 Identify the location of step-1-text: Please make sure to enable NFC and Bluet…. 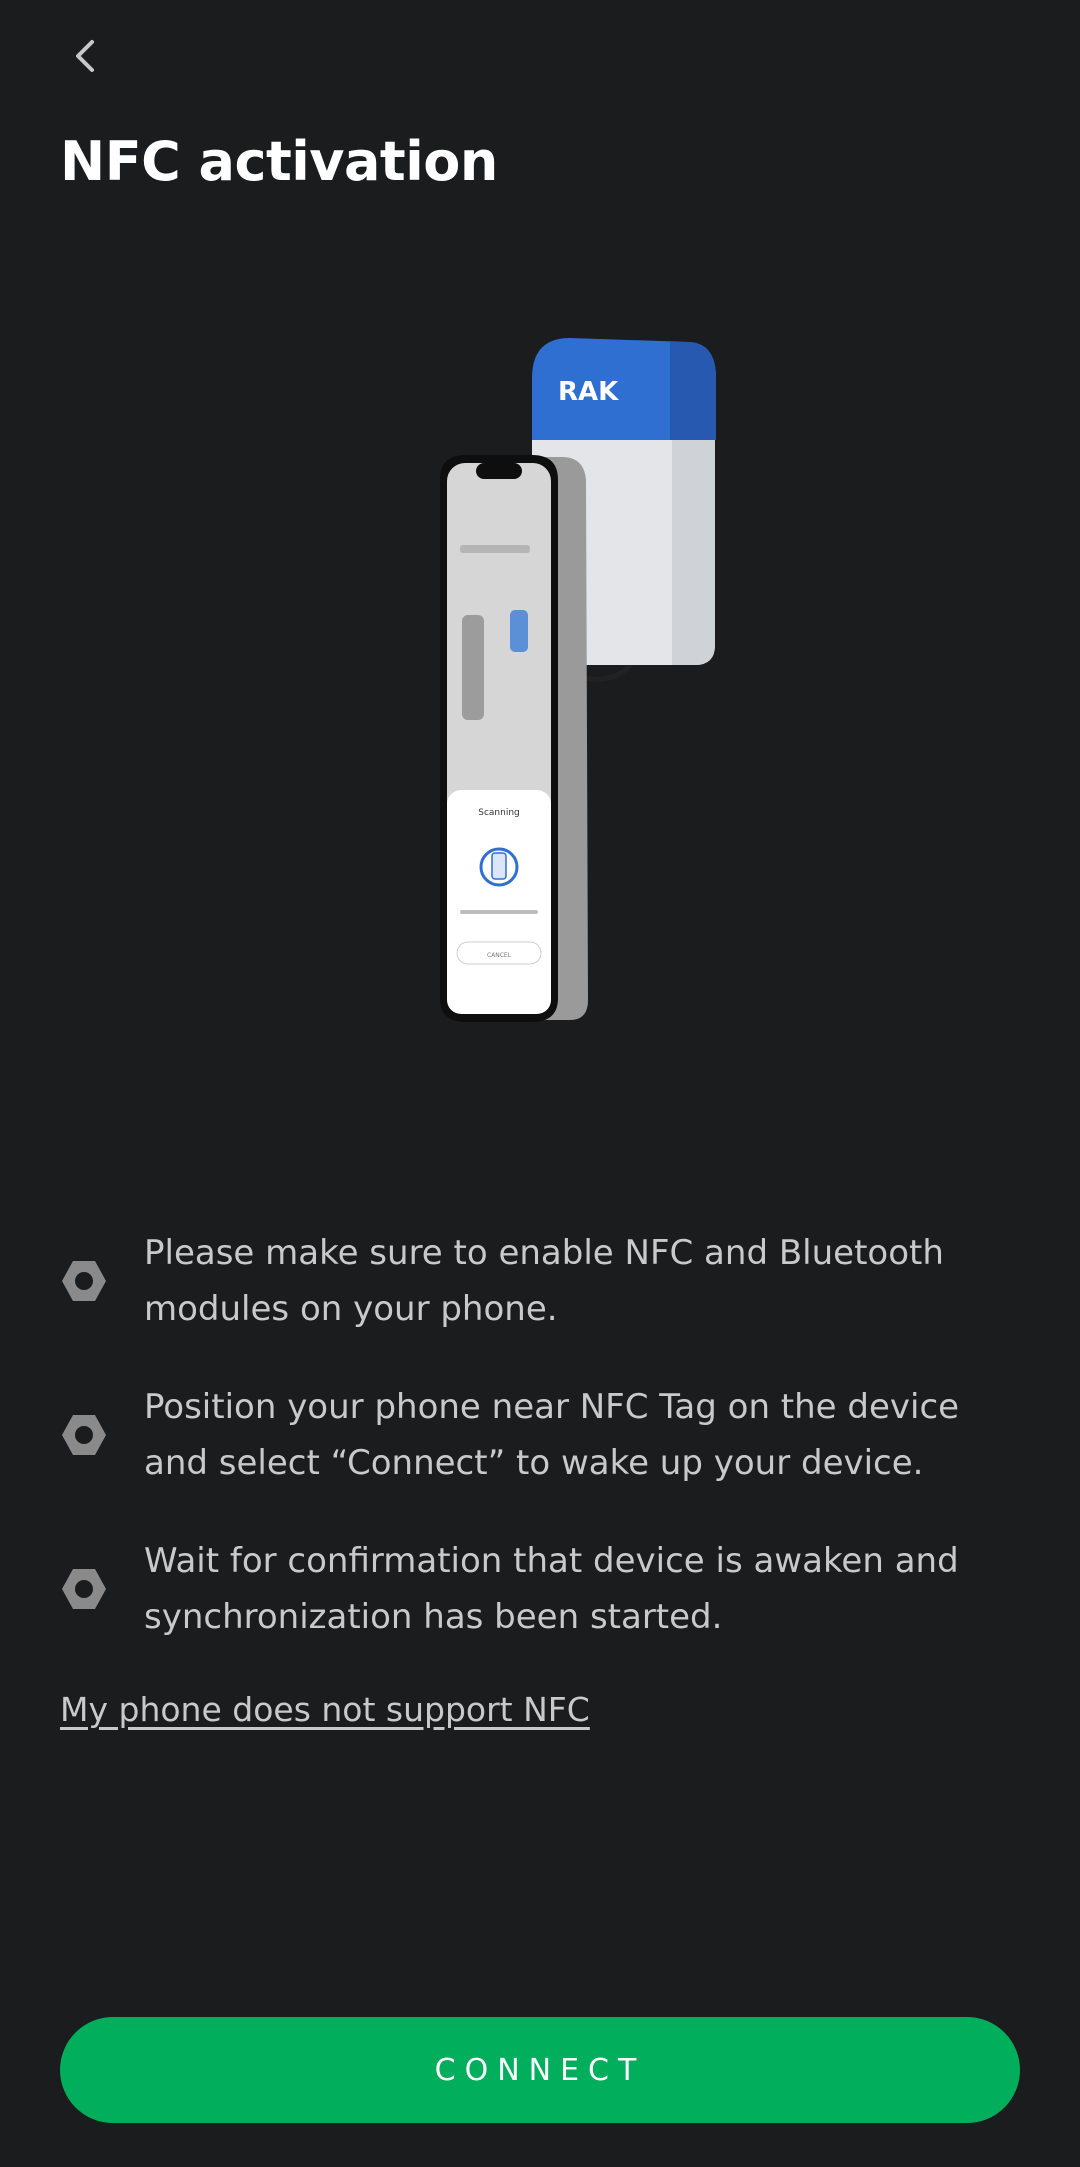
(544, 1281).